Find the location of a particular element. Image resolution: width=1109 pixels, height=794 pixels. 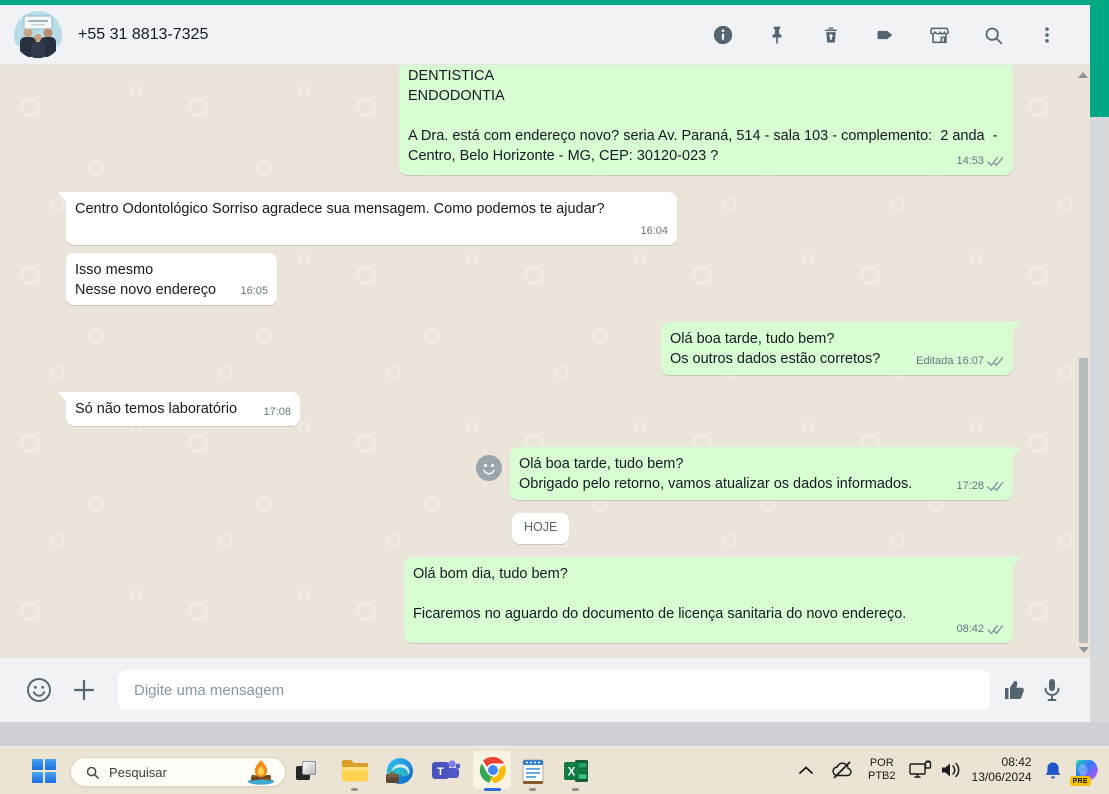

message-meta: 14:53 is located at coordinates (980, 161).